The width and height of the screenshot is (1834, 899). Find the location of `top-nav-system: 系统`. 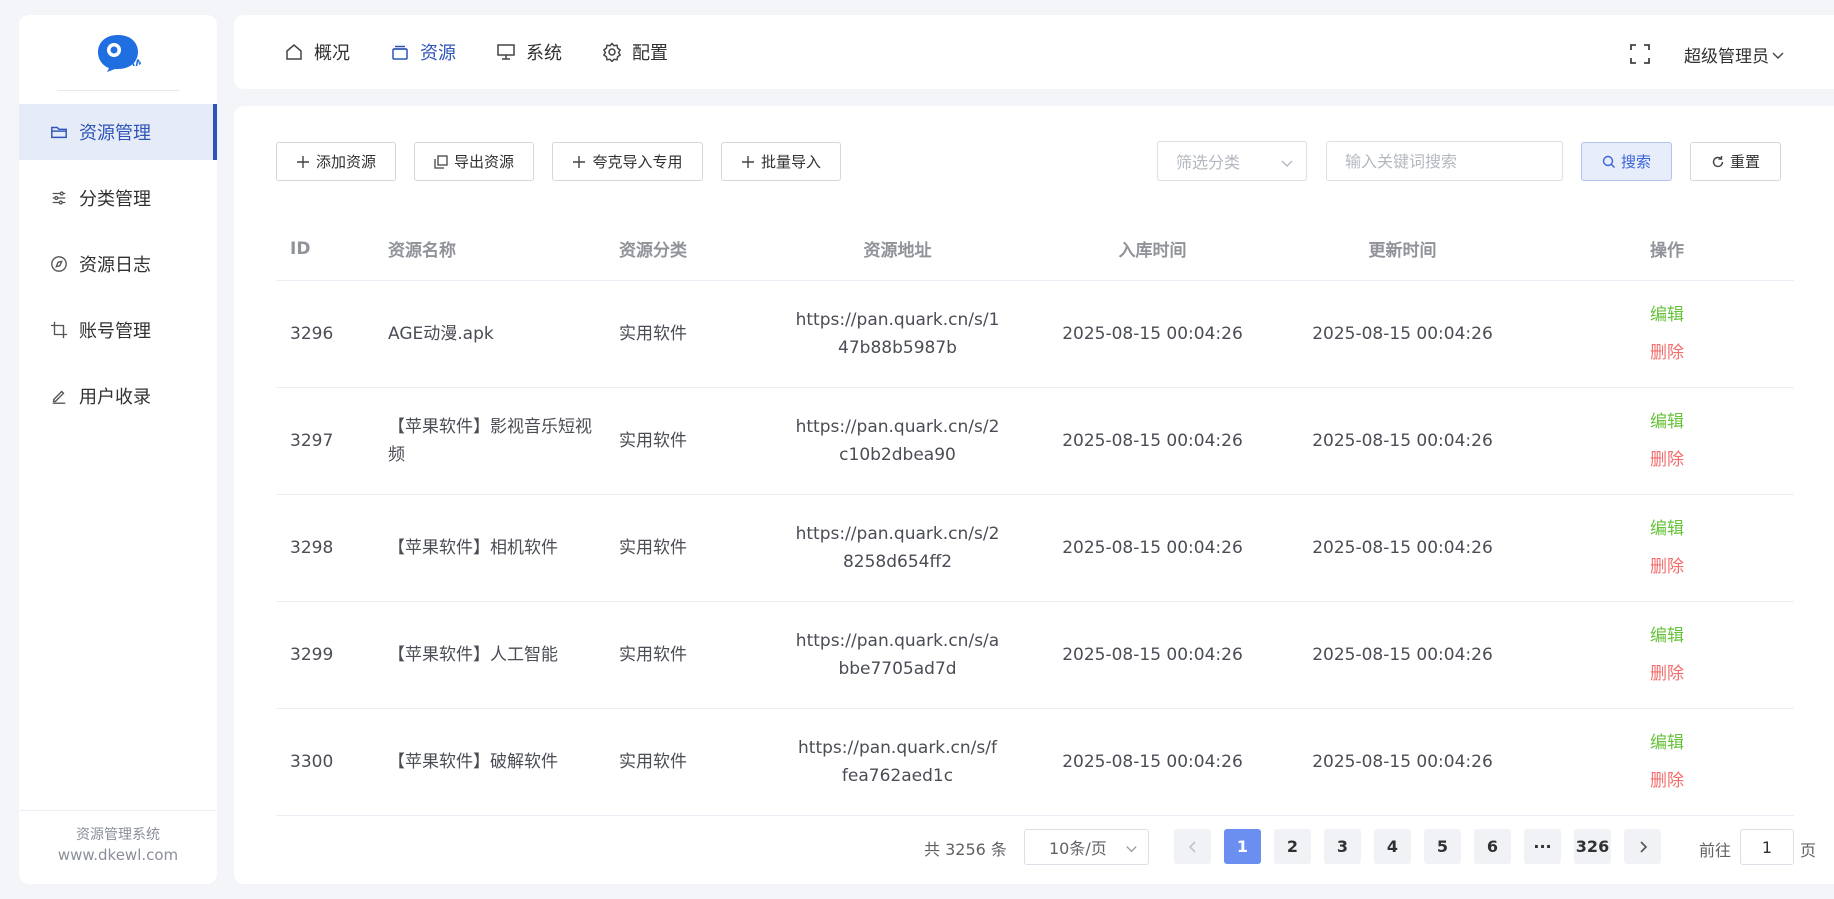

top-nav-system: 系统 is located at coordinates (529, 52).